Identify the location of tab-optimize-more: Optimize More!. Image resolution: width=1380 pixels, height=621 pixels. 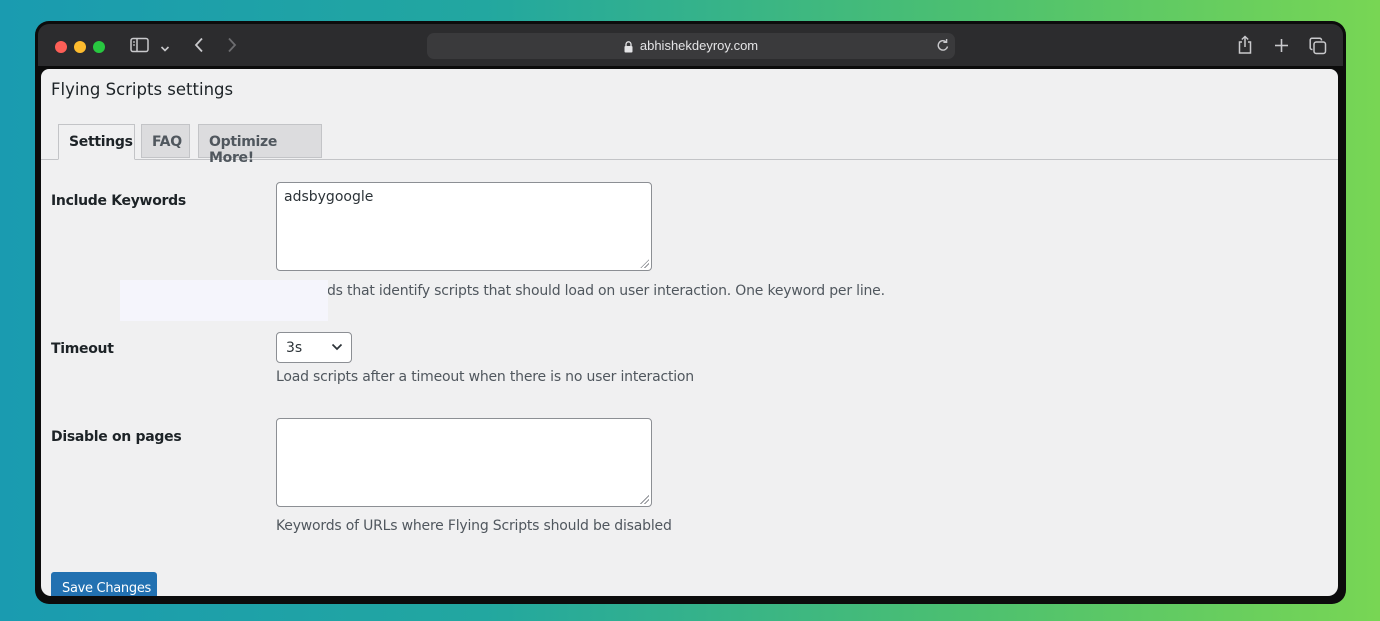
(260, 145).